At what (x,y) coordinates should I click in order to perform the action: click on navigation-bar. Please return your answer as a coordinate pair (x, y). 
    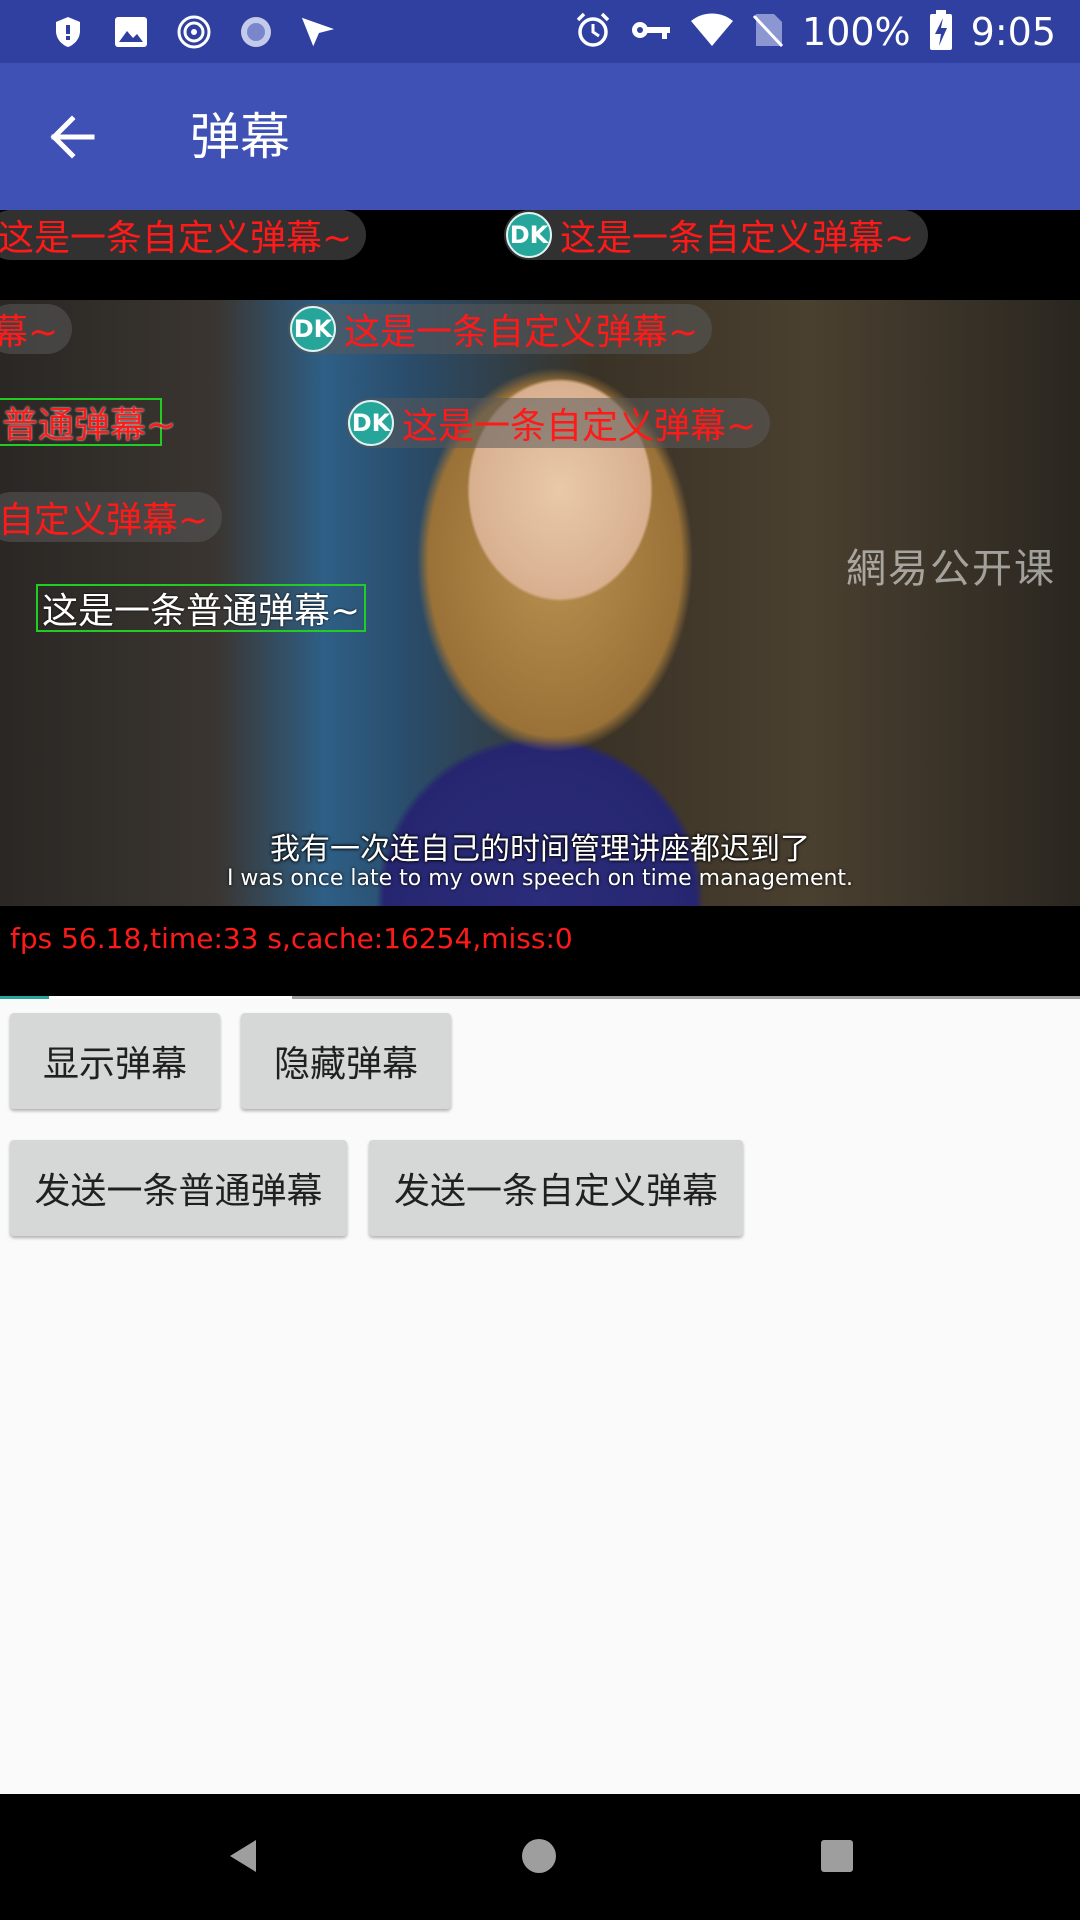
    Looking at the image, I should click on (540, 1857).